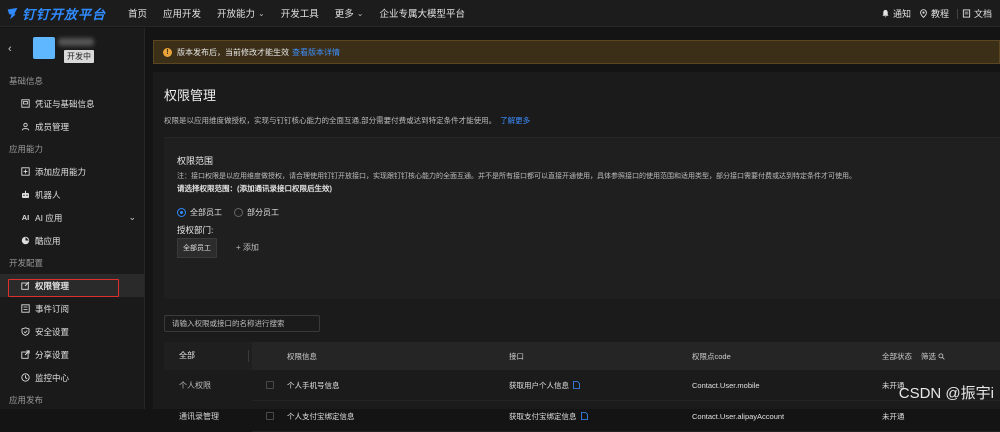  I want to click on app-header: ‹ 开发中, so click(72, 49).